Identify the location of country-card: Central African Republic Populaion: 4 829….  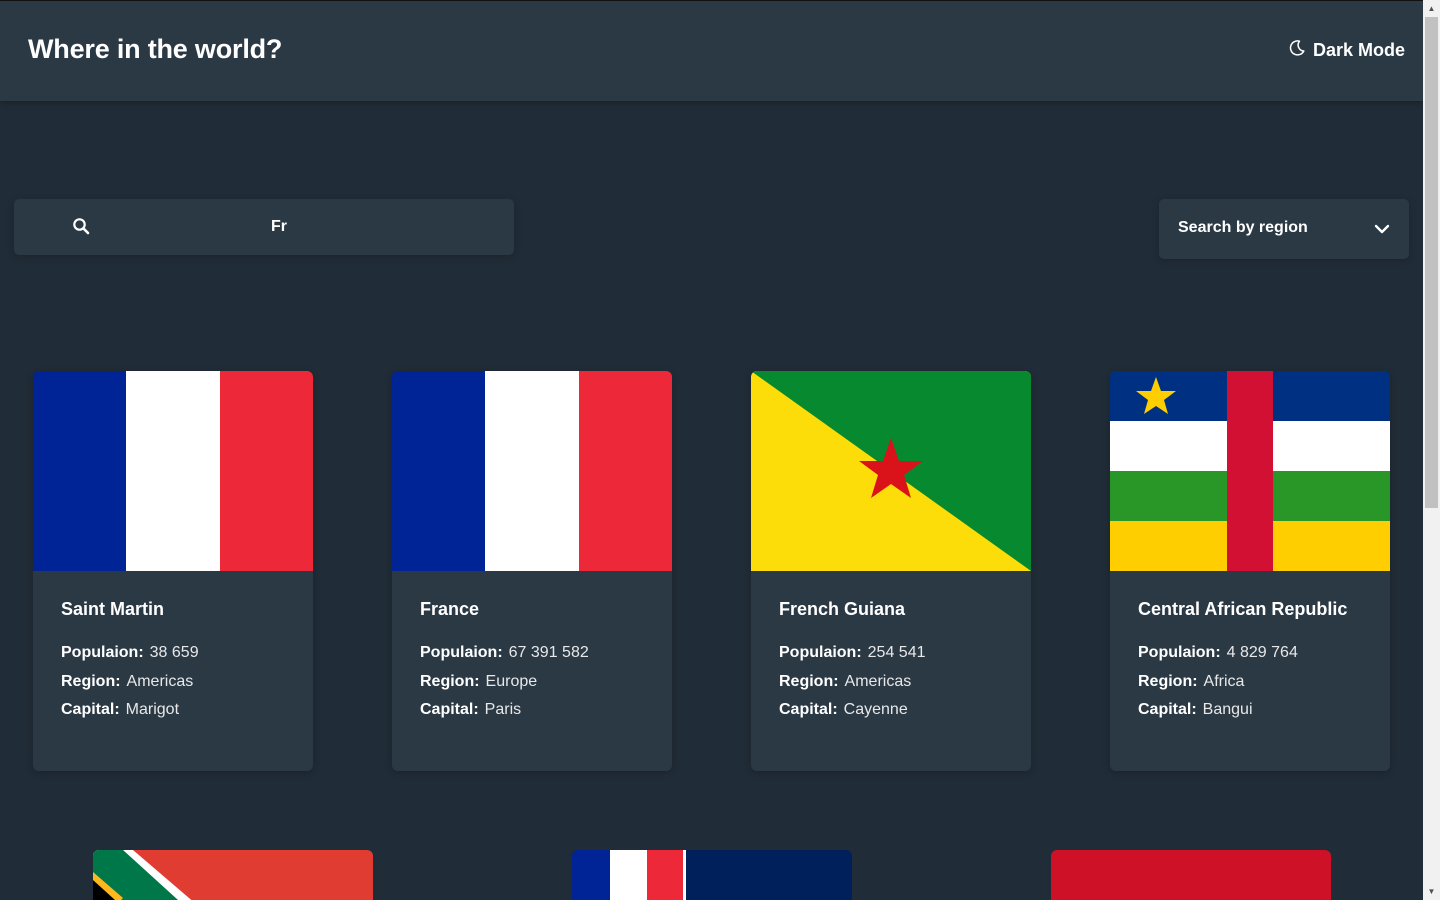
(1250, 571).